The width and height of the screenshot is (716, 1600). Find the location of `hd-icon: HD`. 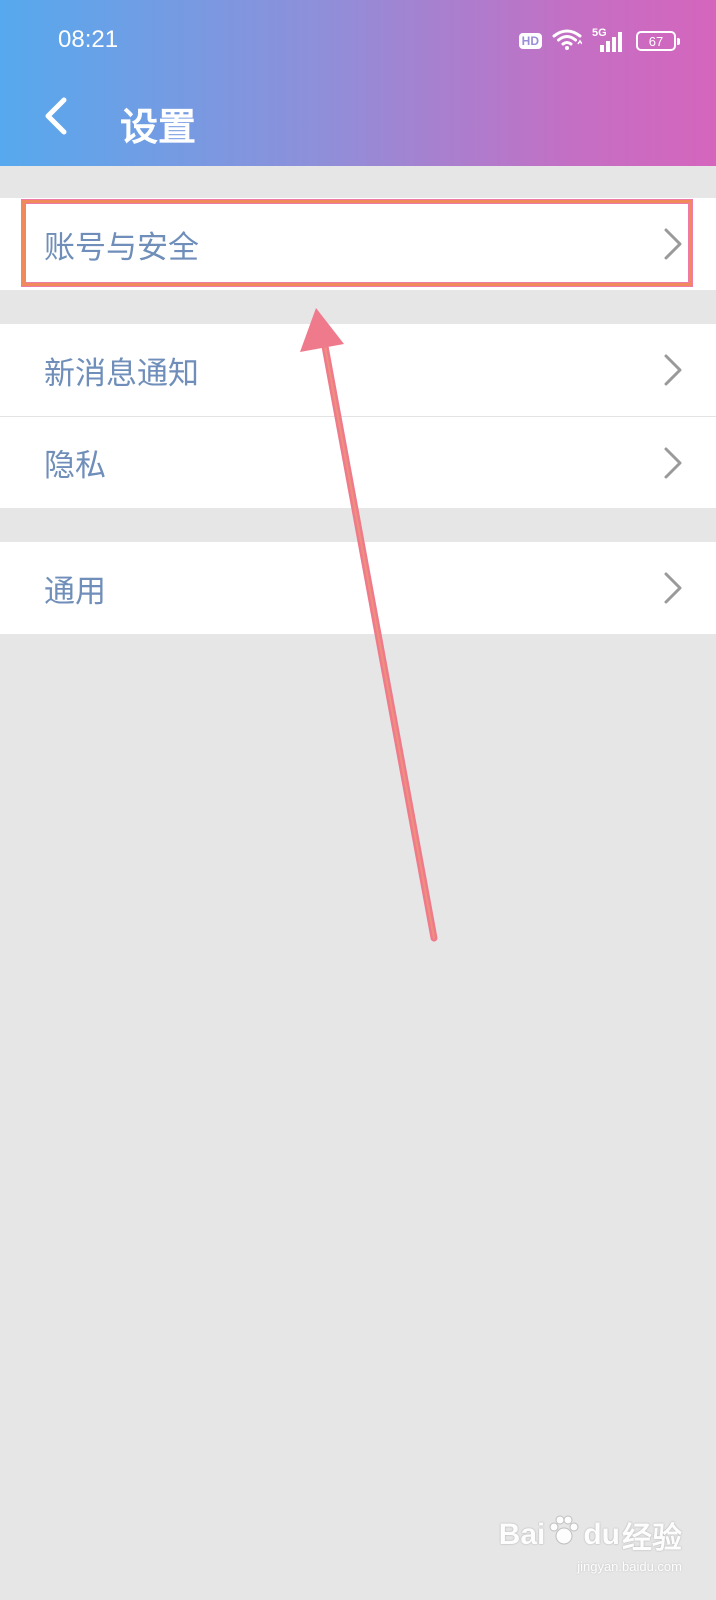

hd-icon: HD is located at coordinates (530, 41).